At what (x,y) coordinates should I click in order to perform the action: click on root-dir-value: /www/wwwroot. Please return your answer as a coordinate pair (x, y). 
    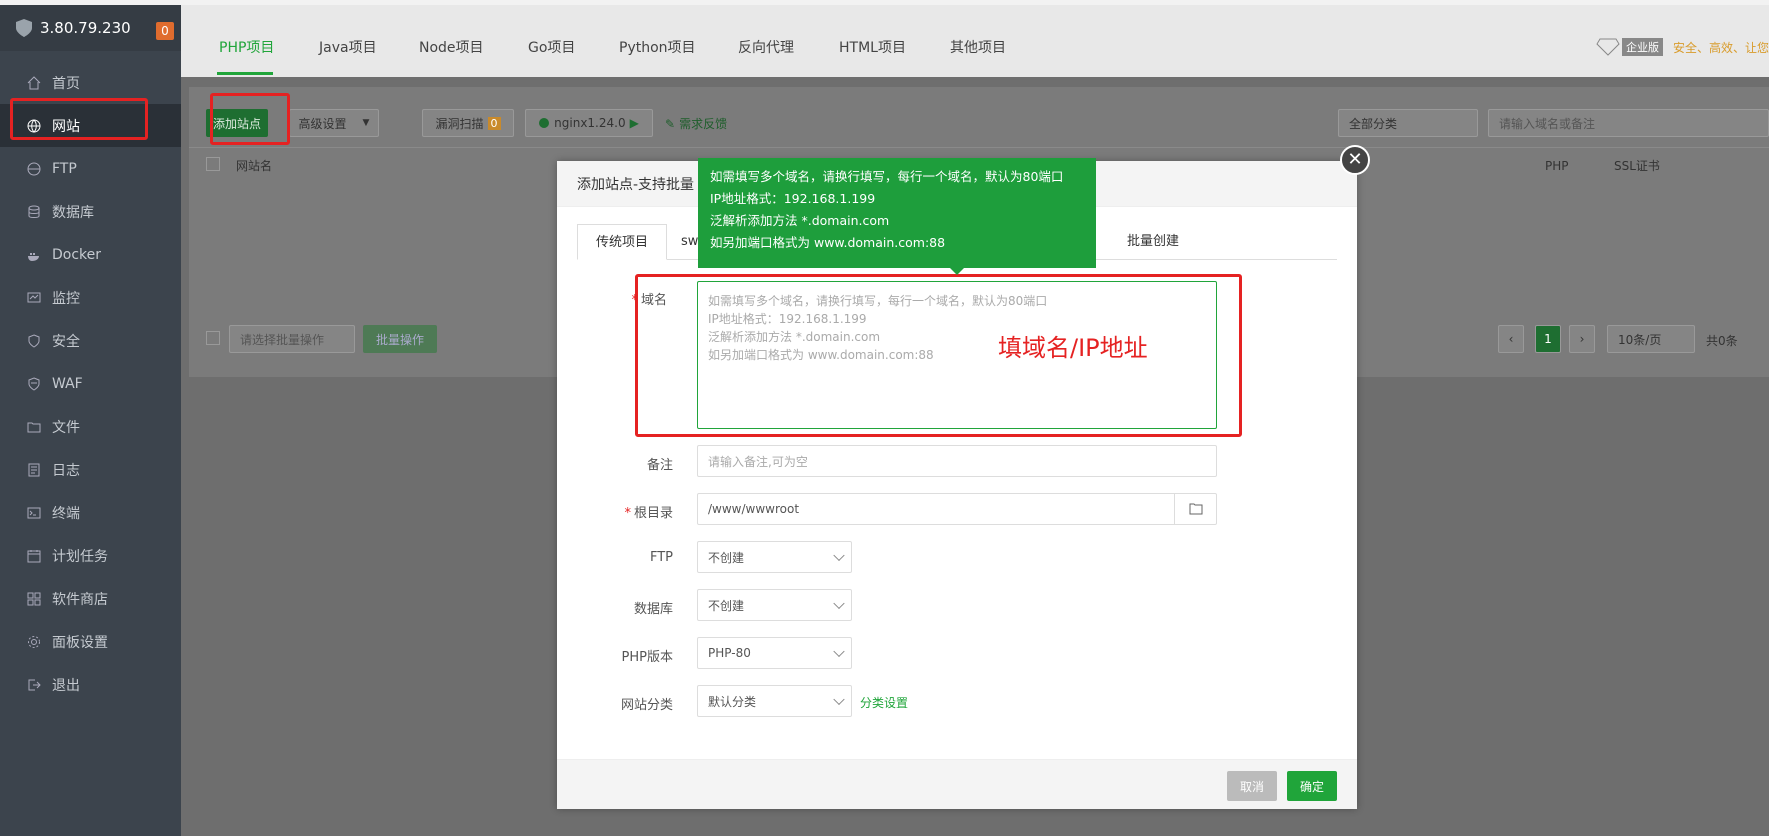
    Looking at the image, I should click on (754, 509).